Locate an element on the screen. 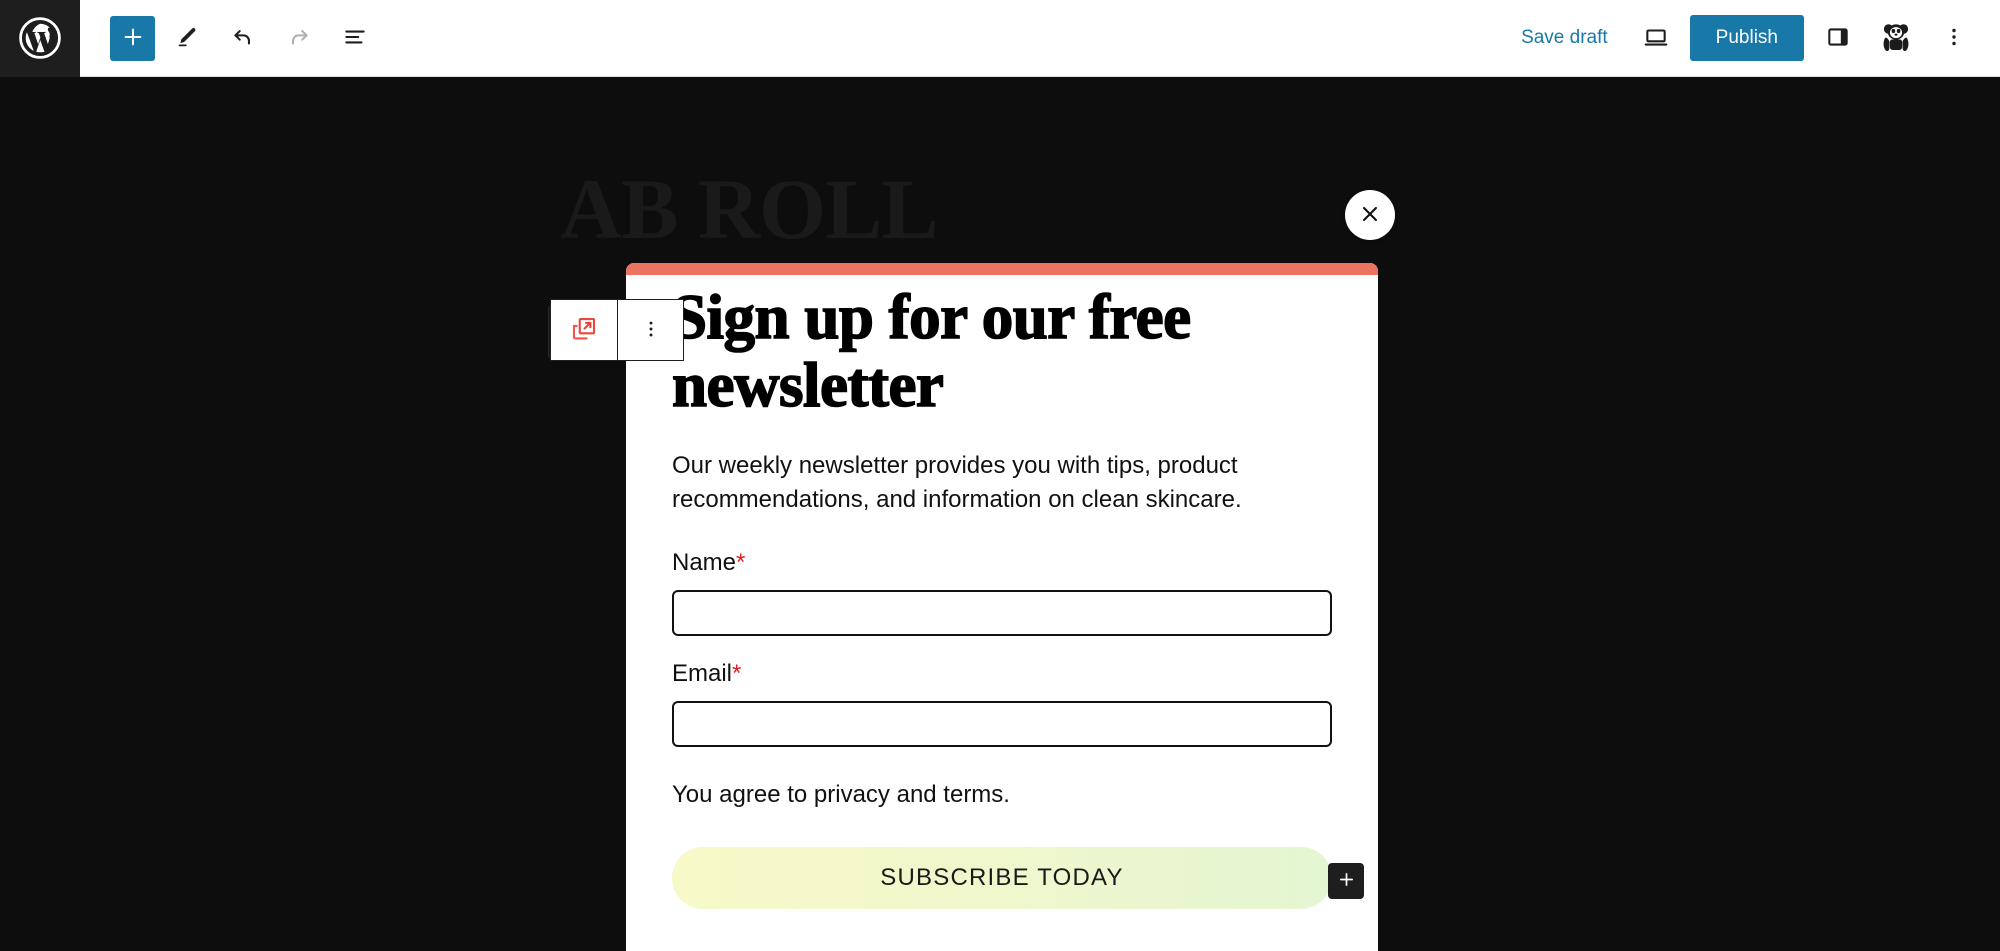 The image size is (2000, 951). redo-arrow-icon is located at coordinates (299, 38).